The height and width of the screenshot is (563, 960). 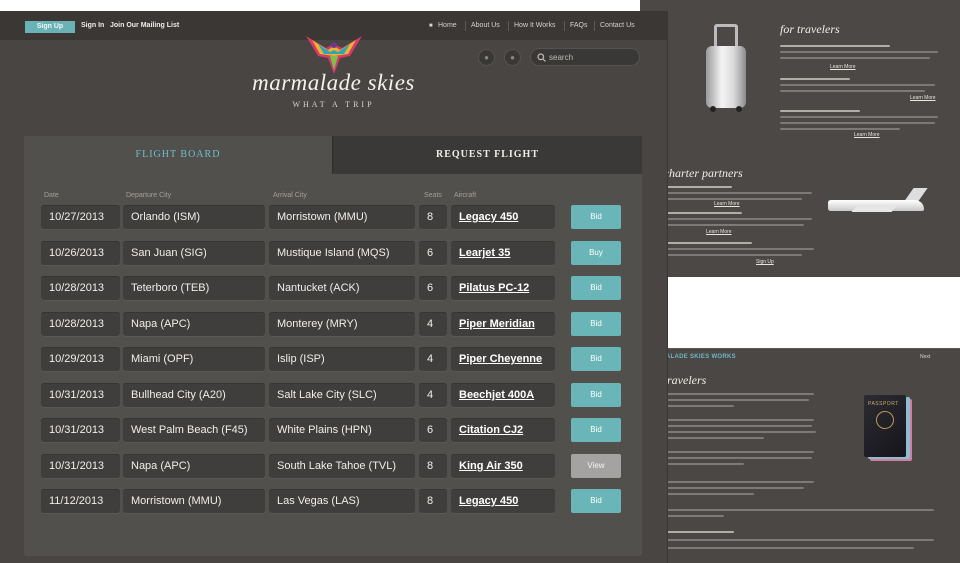 What do you see at coordinates (342, 288) in the screenshot?
I see `arrival-city-cell: Nantucket (ACK)` at bounding box center [342, 288].